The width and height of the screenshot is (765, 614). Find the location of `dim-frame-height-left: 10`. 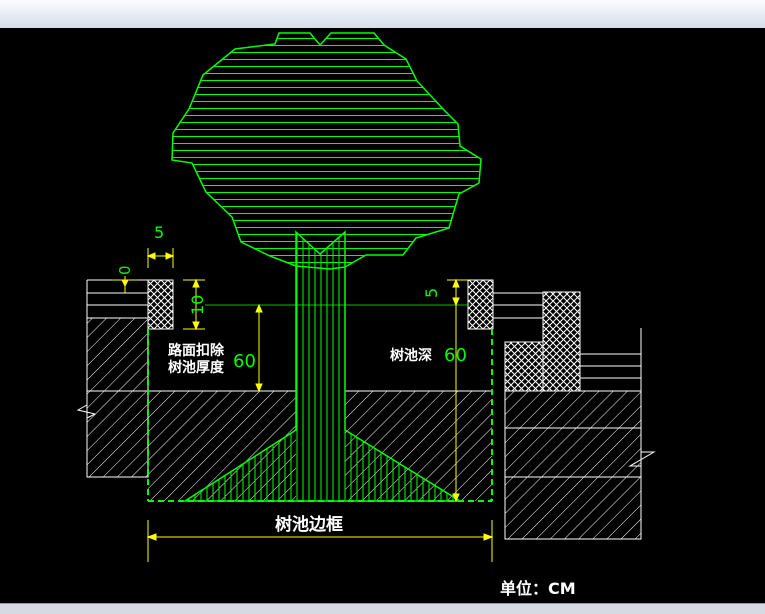

dim-frame-height-left: 10 is located at coordinates (197, 305).